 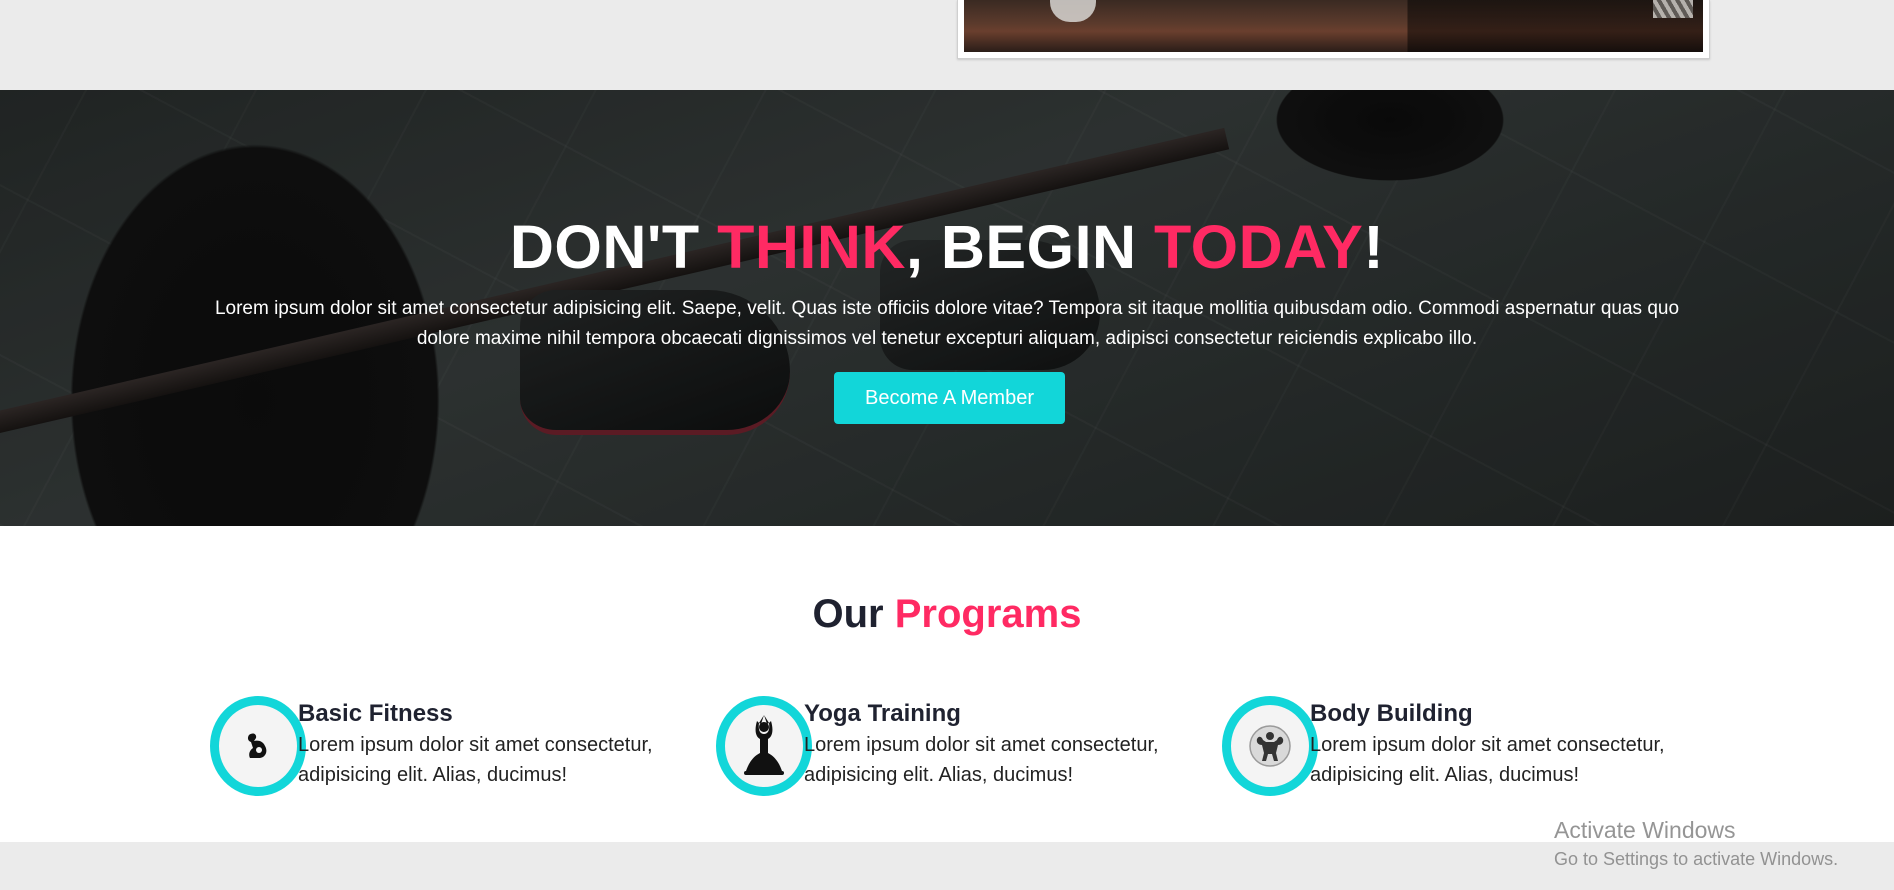 I want to click on hero-title-part-5: !, so click(x=1374, y=247).